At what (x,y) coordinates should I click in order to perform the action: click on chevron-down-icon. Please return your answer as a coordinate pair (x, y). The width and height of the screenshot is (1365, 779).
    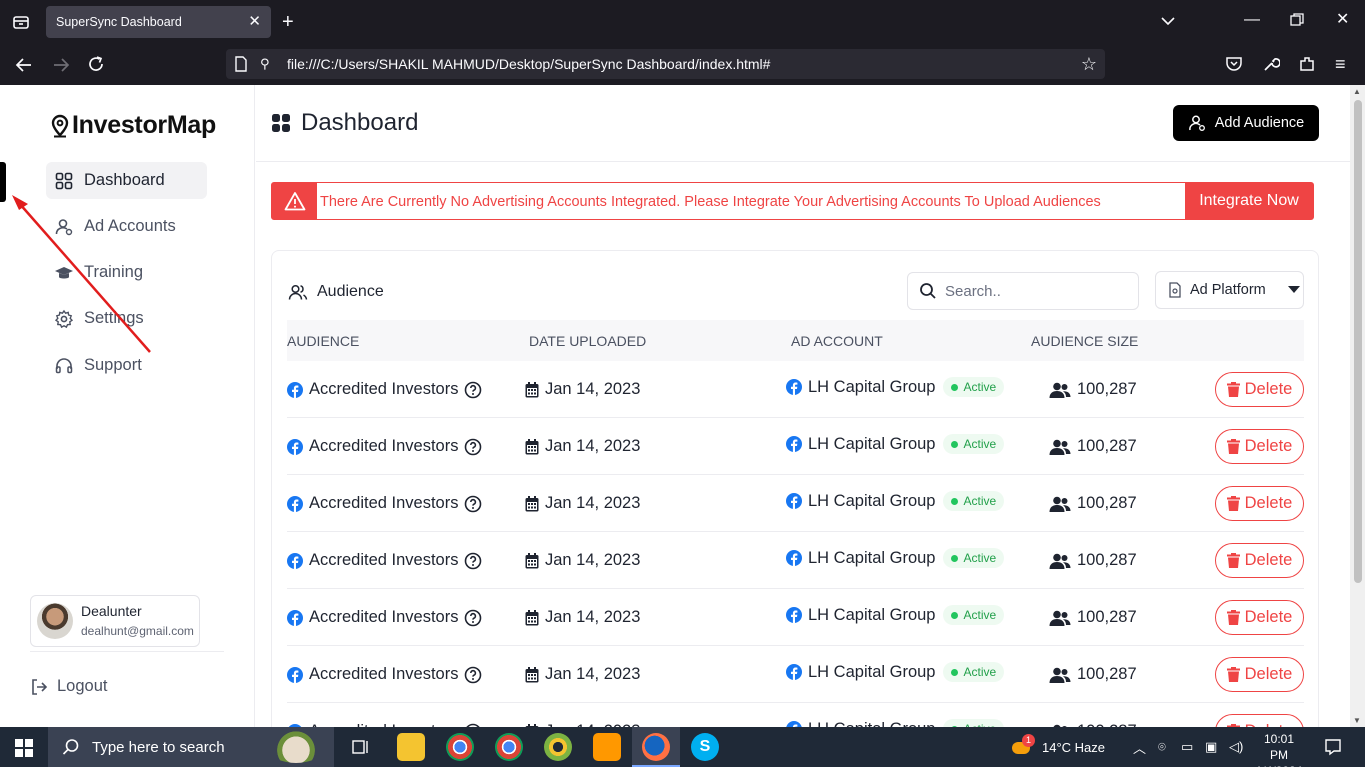
    Looking at the image, I should click on (1168, 23).